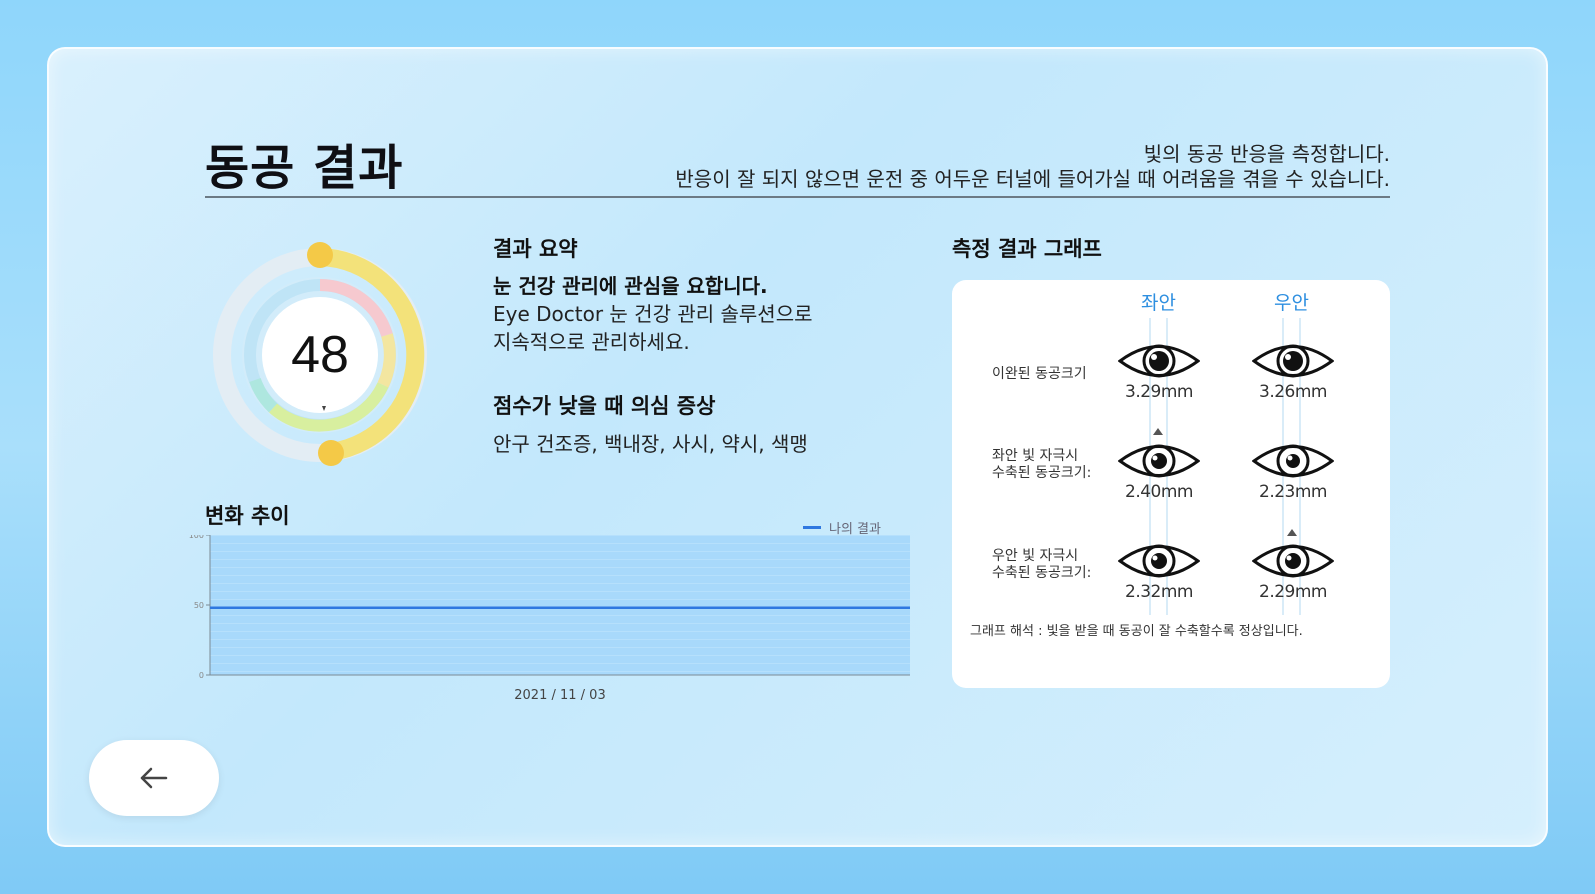 This screenshot has width=1595, height=894. Describe the element at coordinates (247, 516) in the screenshot. I see `trend-heading: 변화 추이` at that location.